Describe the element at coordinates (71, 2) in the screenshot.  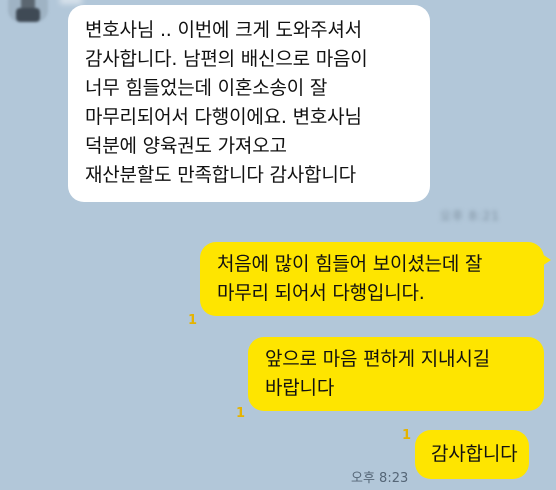
I see `blurred-name-fragment` at that location.